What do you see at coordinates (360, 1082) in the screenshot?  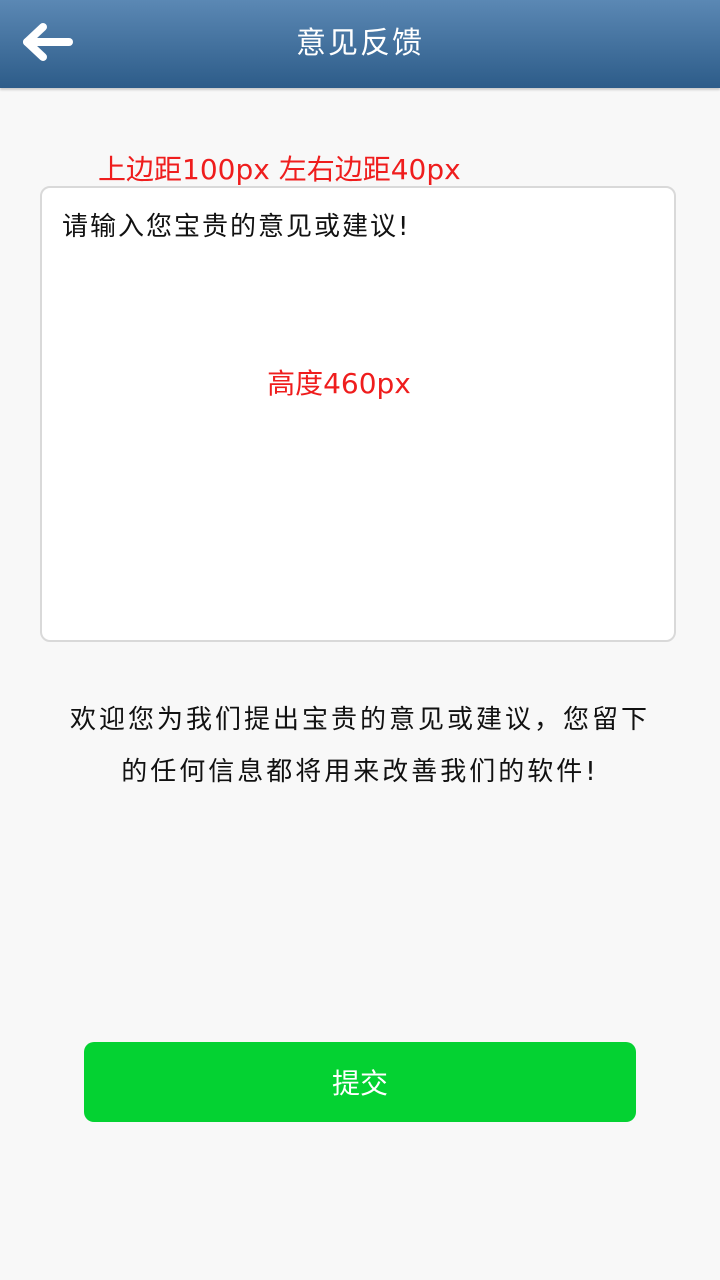 I see `submit-button: 提交` at bounding box center [360, 1082].